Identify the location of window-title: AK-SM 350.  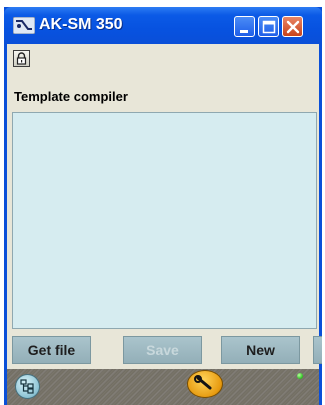
(81, 24).